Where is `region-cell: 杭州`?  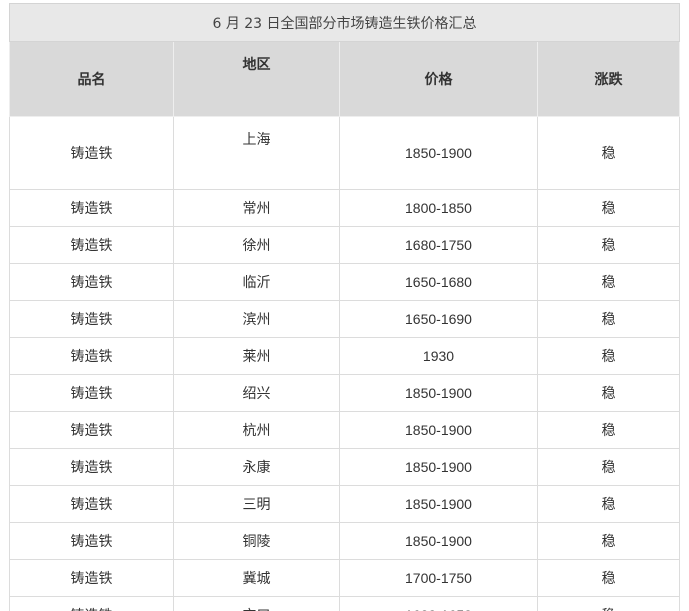
region-cell: 杭州 is located at coordinates (256, 430).